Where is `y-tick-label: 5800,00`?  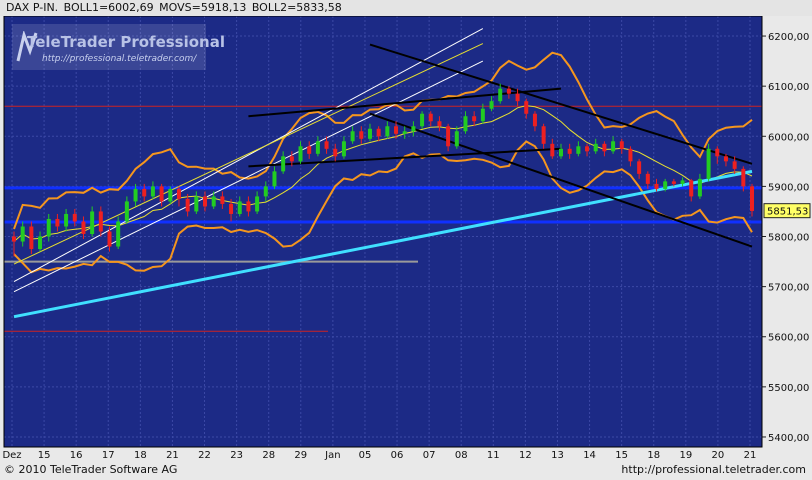 y-tick-label: 5800,00 is located at coordinates (788, 238).